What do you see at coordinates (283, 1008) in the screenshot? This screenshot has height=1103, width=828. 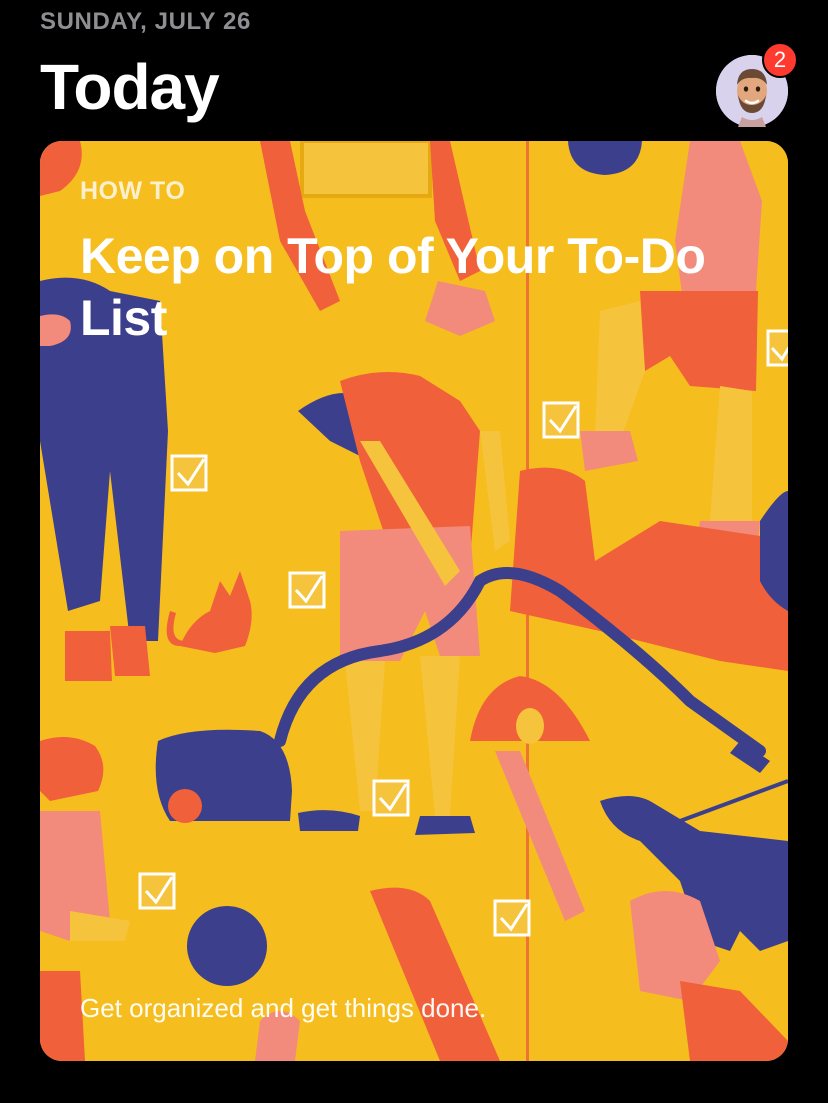 I see `card-subtitle: Get organized and get things done.` at bounding box center [283, 1008].